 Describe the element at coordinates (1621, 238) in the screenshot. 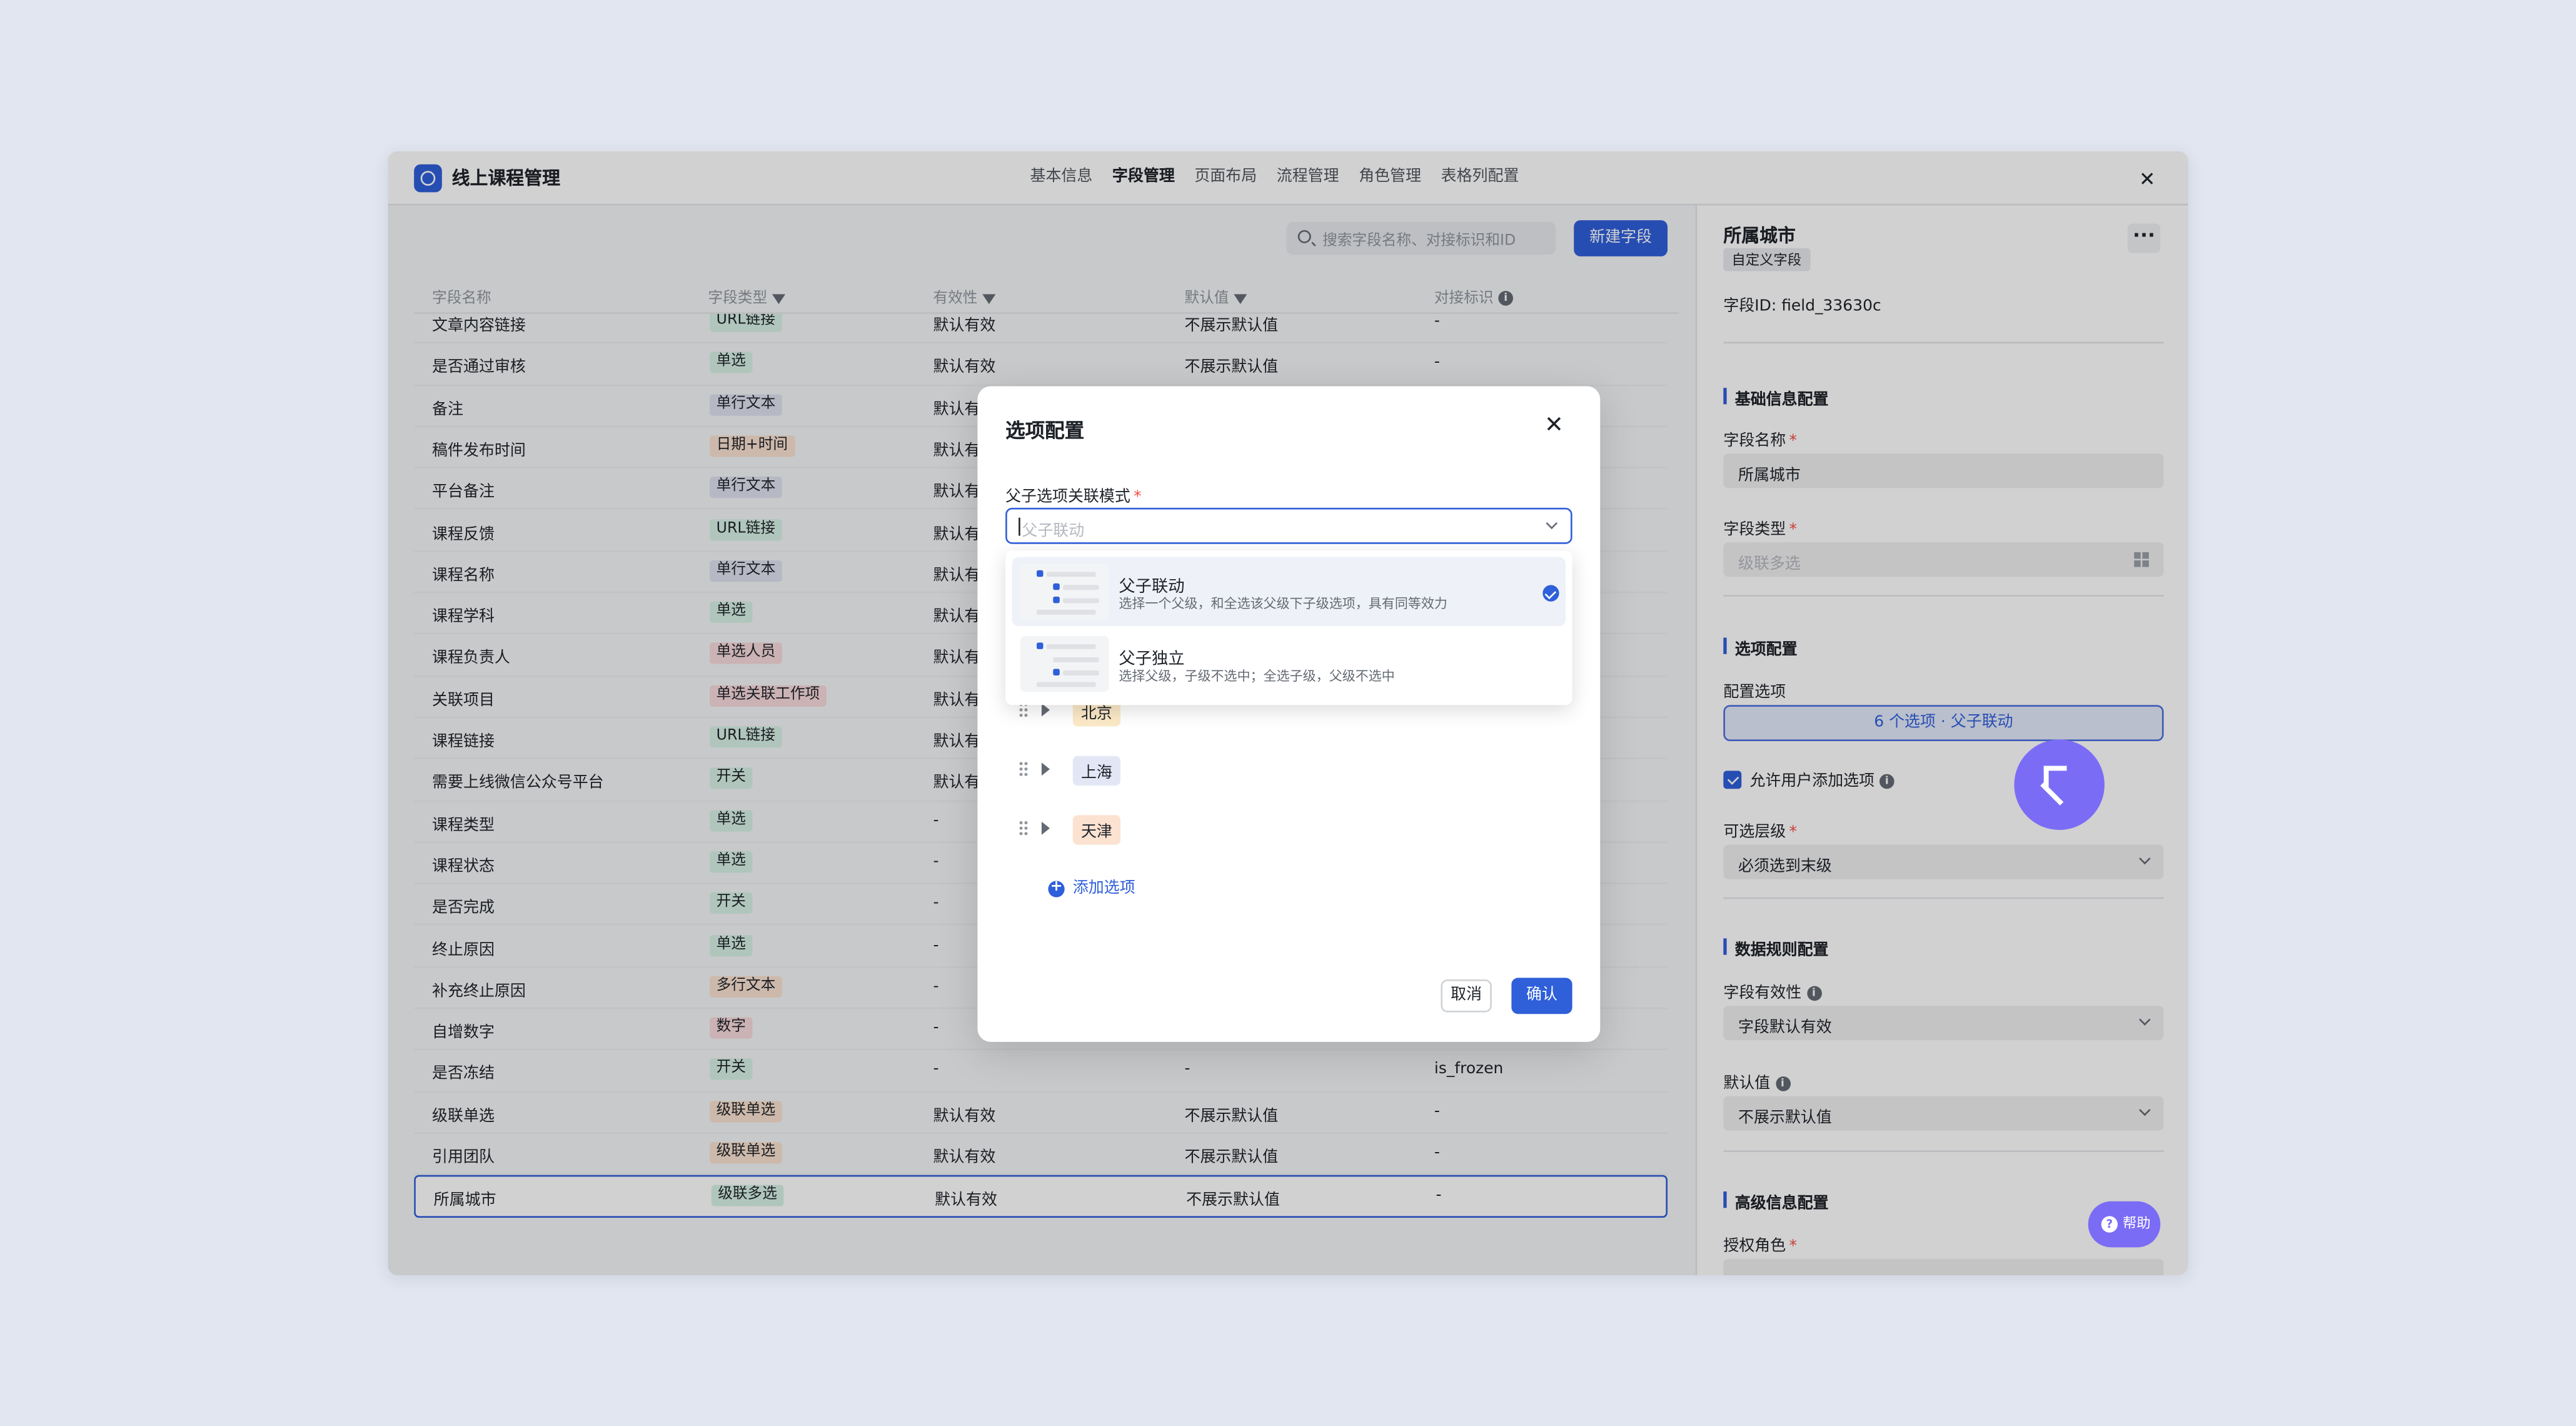

I see `new-field-button: 新建字段` at that location.